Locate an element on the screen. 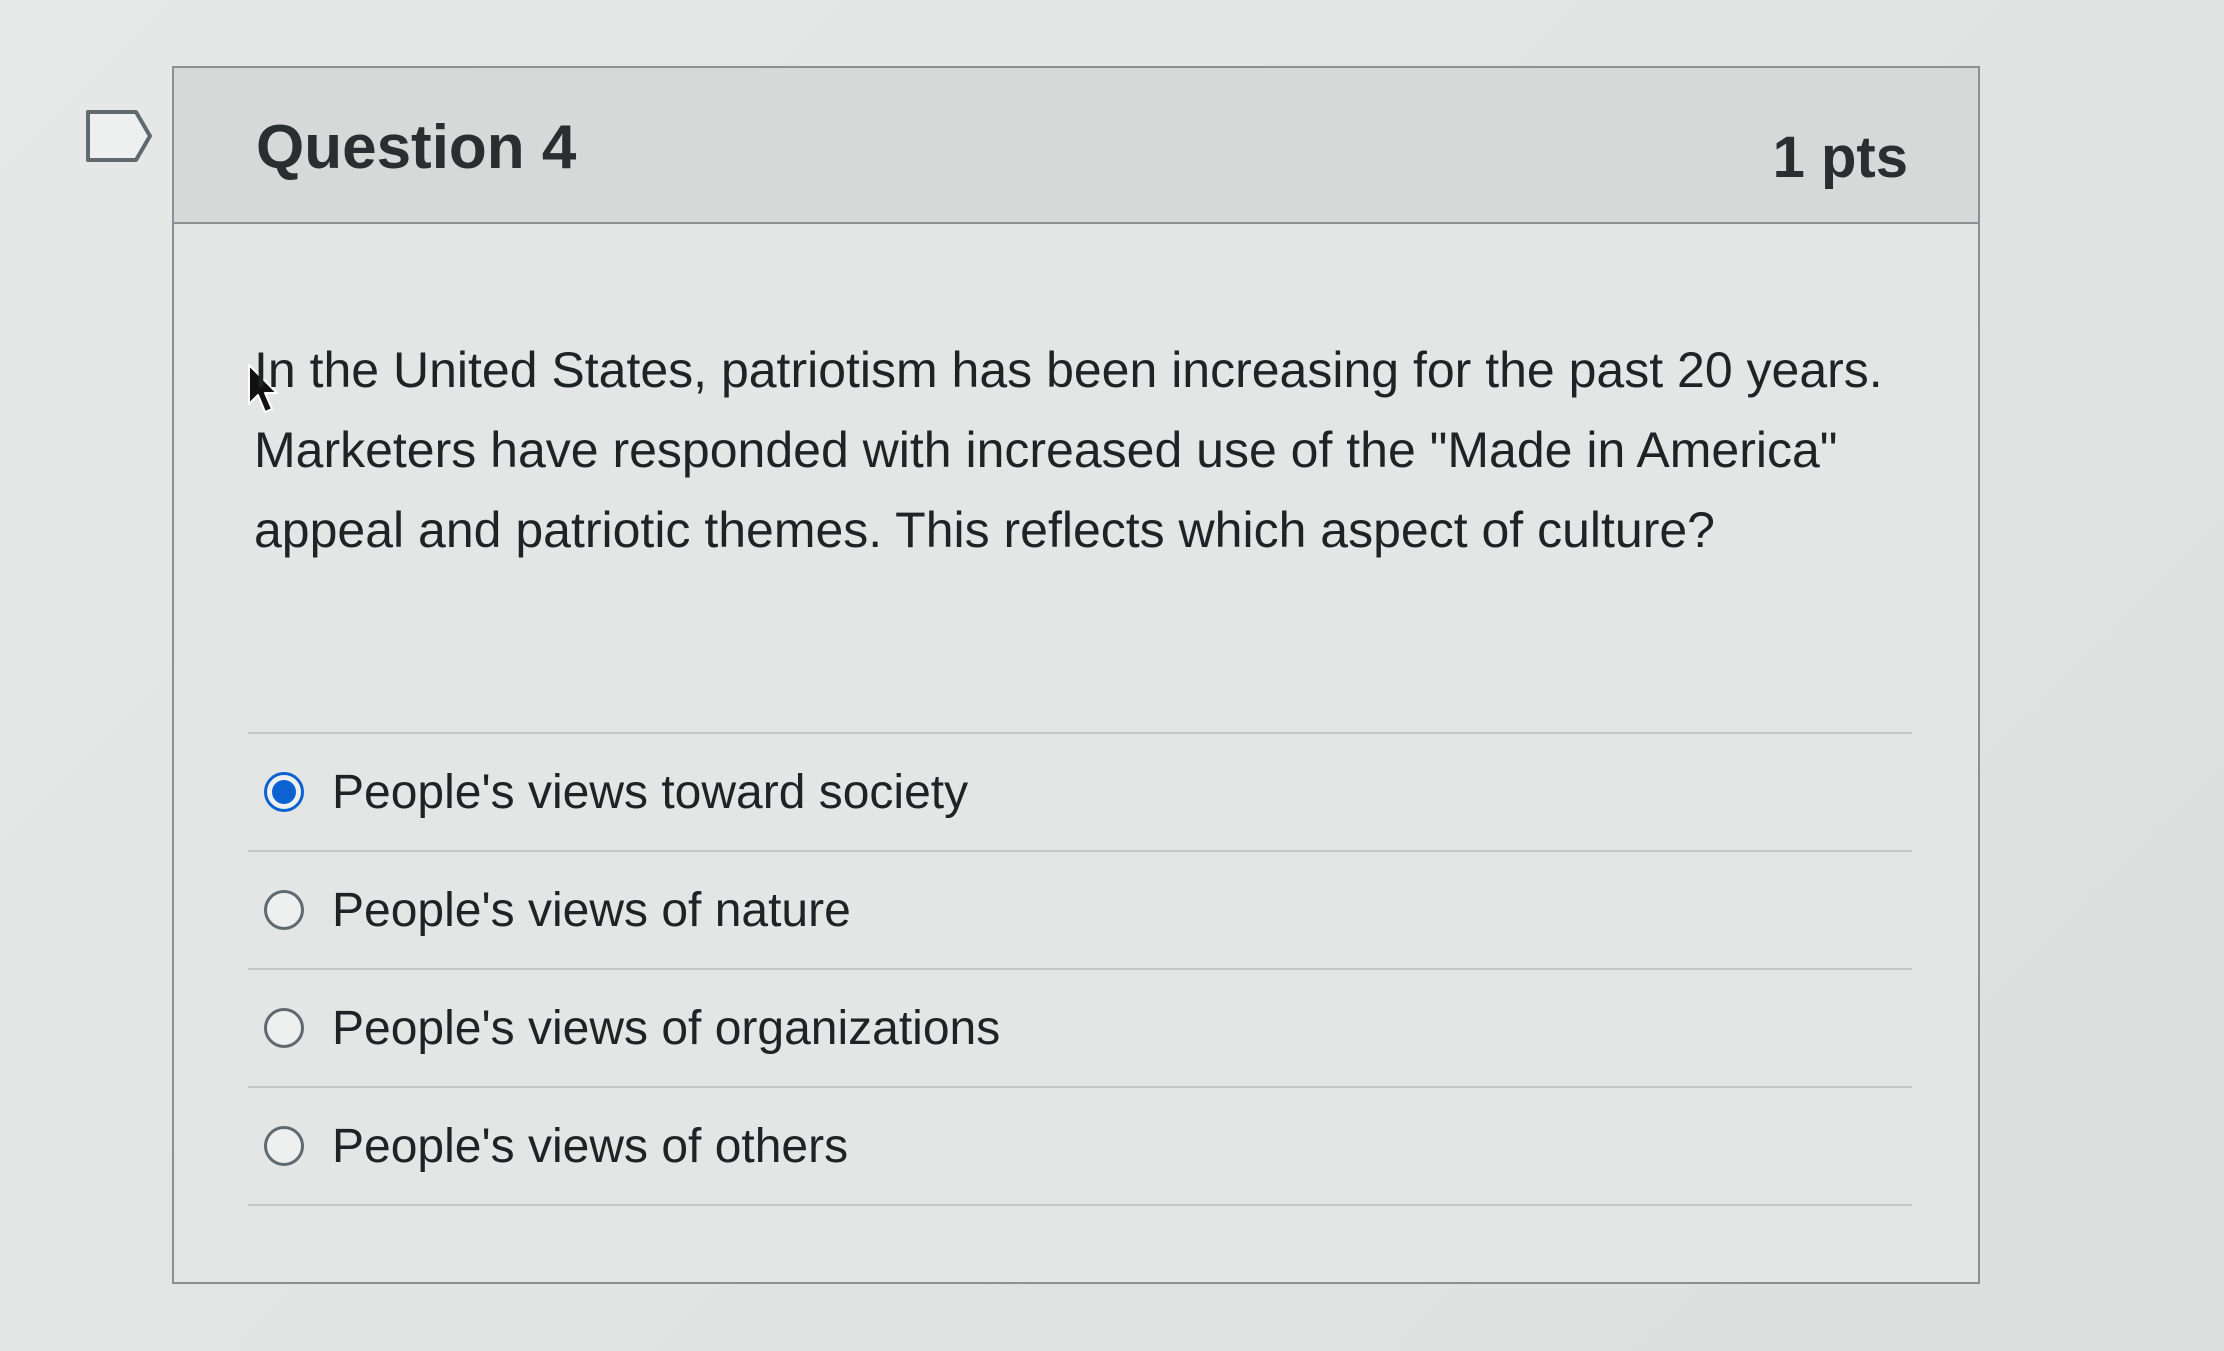 The height and width of the screenshot is (1351, 2224). answer-option-1: People's views toward society is located at coordinates (1080, 793).